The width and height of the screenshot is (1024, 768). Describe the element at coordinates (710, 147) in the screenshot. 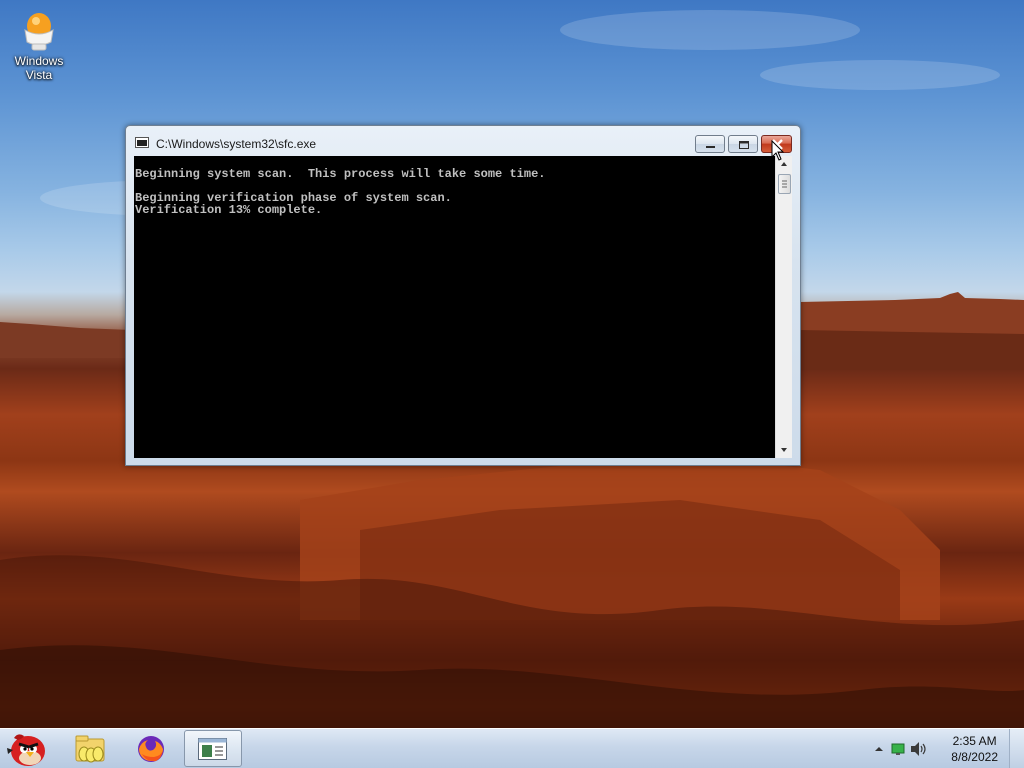

I see `minimize-icon` at that location.